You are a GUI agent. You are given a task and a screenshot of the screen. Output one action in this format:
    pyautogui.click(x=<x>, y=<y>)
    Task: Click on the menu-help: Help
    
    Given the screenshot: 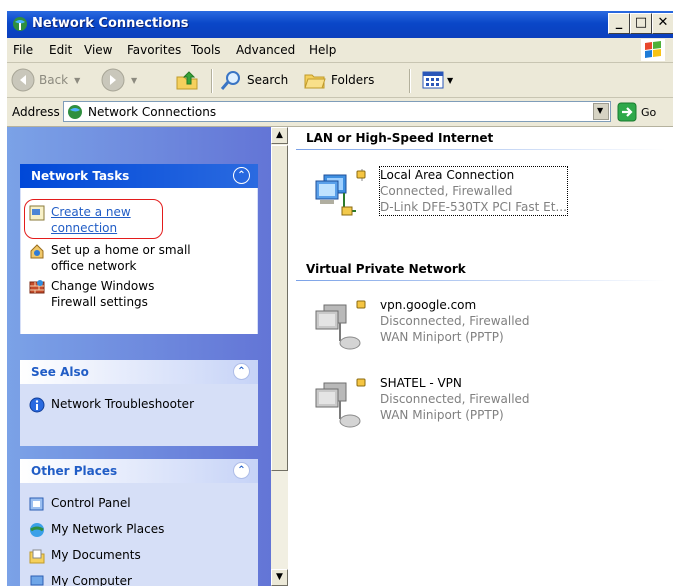 What is the action you would take?
    pyautogui.click(x=322, y=50)
    